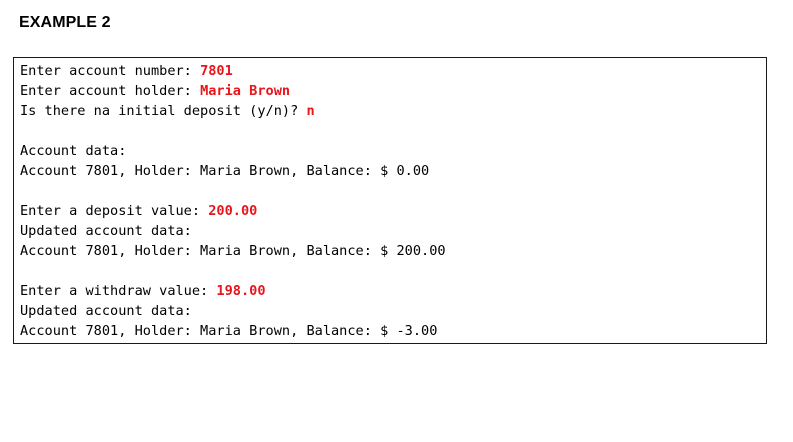  I want to click on console-line-initial-deposit: Is there na initial deposit (y/n)? n, so click(393, 111).